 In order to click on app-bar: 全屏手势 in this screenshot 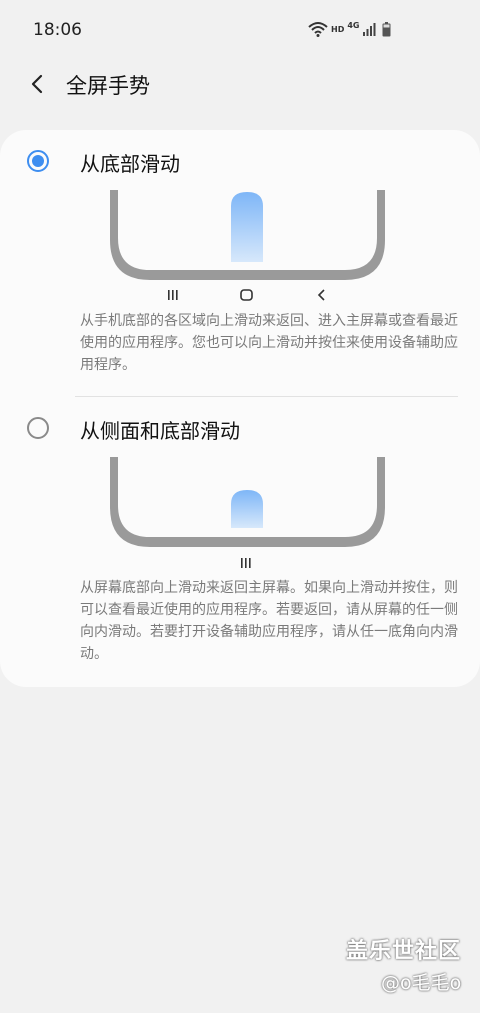, I will do `click(240, 85)`.